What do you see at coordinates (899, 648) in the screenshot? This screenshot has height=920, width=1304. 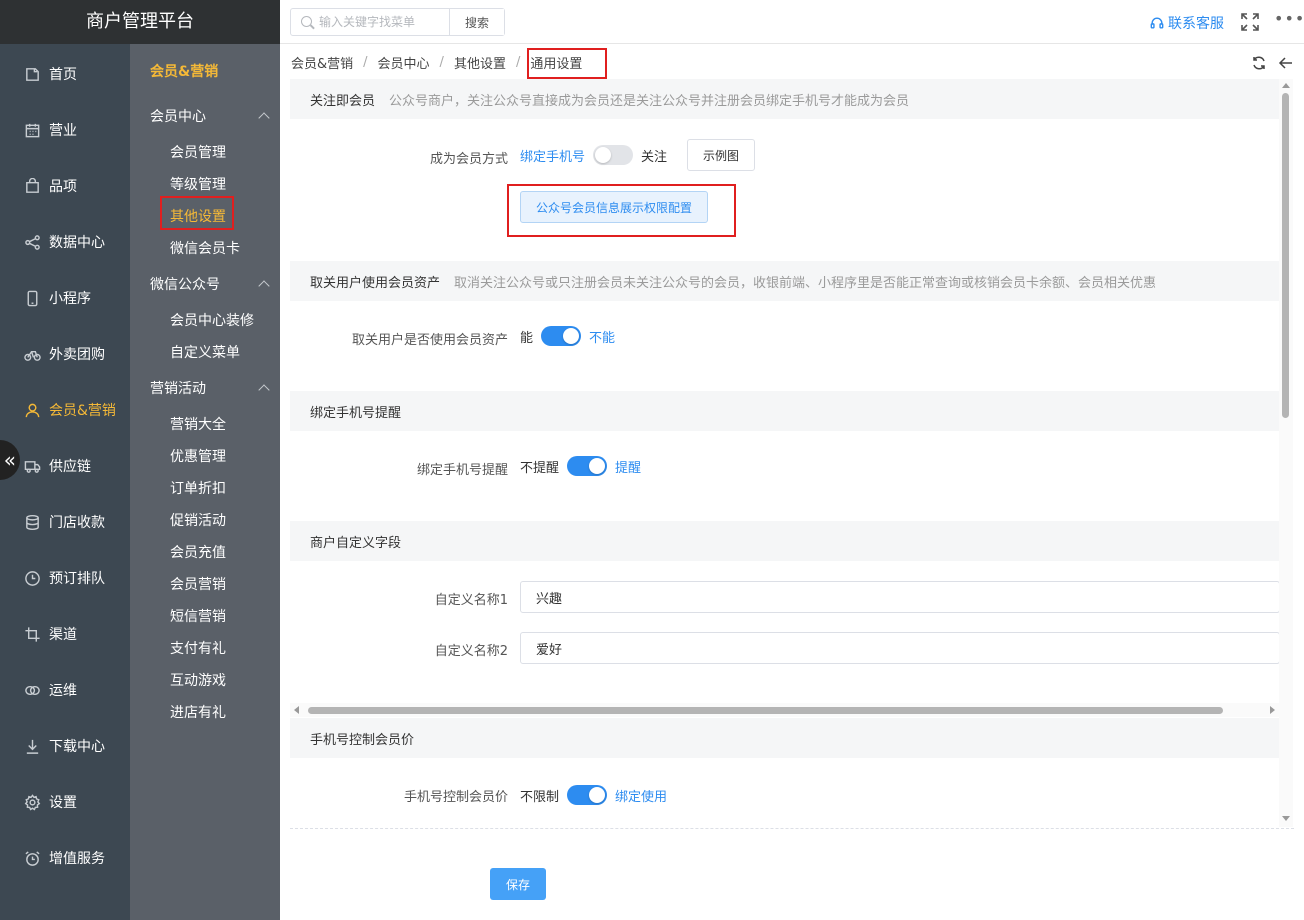 I see `custom-field-2-input` at bounding box center [899, 648].